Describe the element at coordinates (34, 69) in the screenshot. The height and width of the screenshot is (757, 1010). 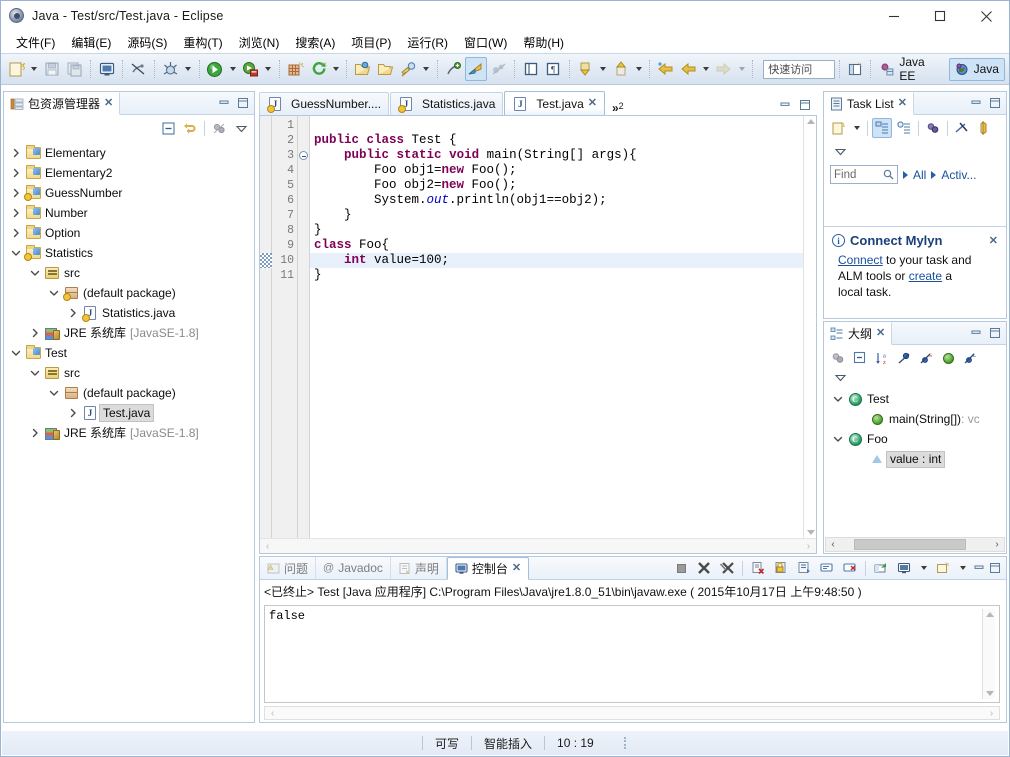
I see `new-wizard-dropdown` at that location.